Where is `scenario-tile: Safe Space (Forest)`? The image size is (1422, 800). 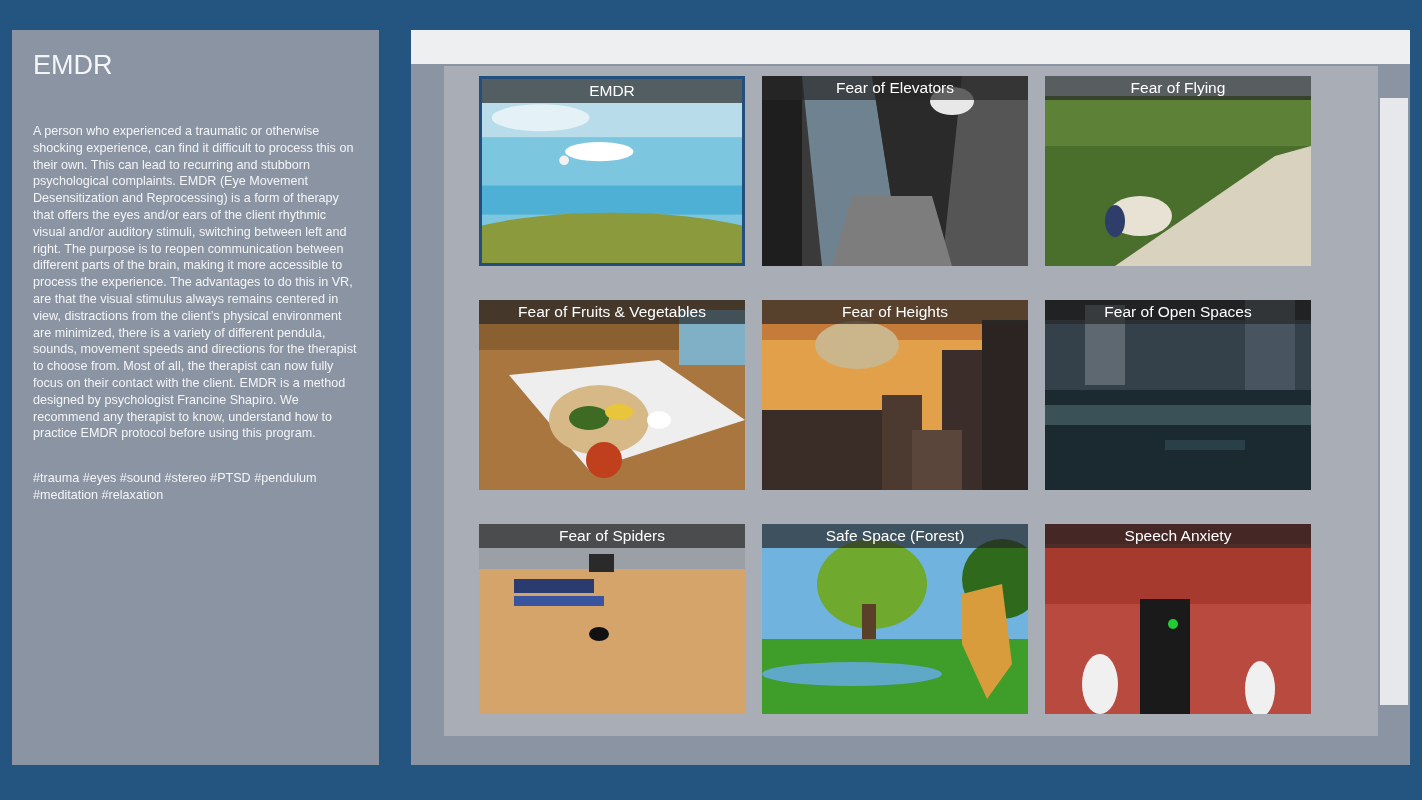
scenario-tile: Safe Space (Forest) is located at coordinates (895, 619).